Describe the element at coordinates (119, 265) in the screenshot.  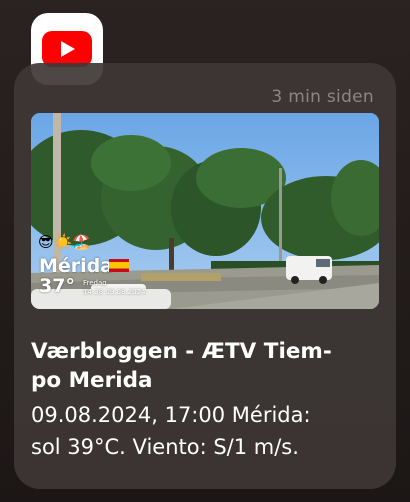
I see `spain-flag-icon` at that location.